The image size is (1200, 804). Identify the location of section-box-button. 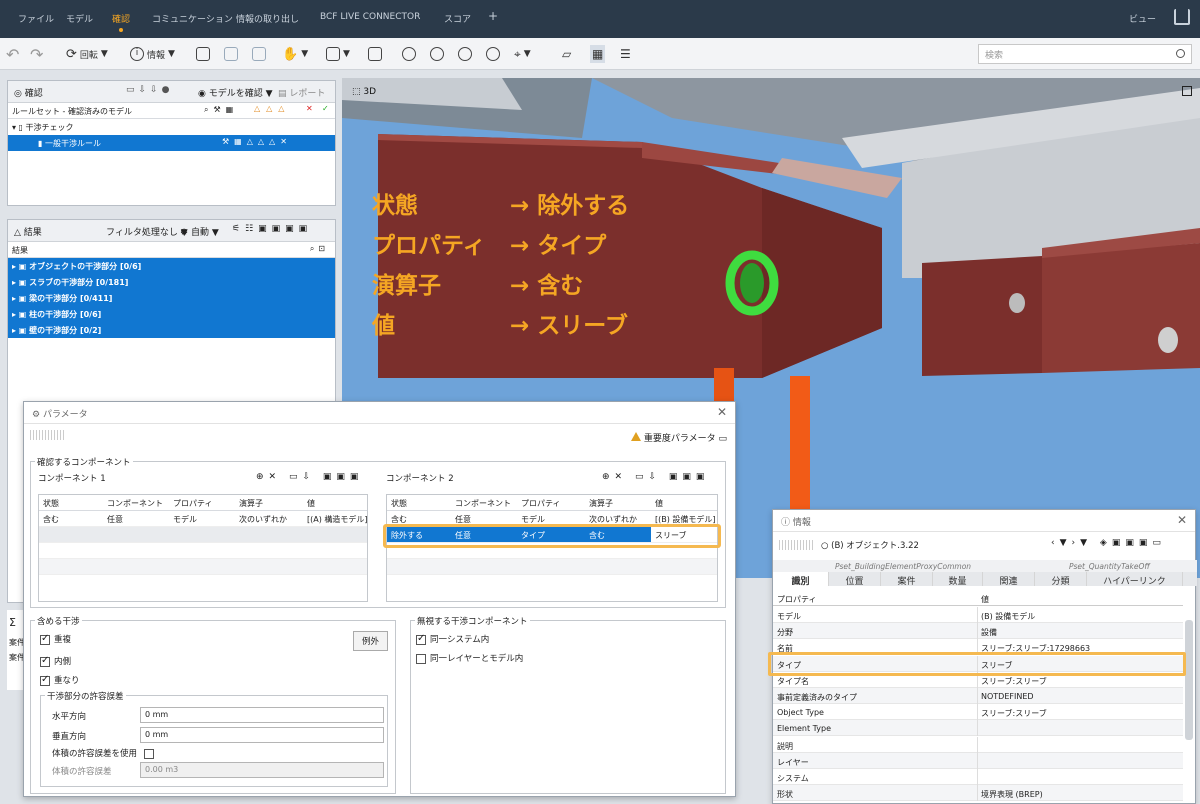
(375, 54).